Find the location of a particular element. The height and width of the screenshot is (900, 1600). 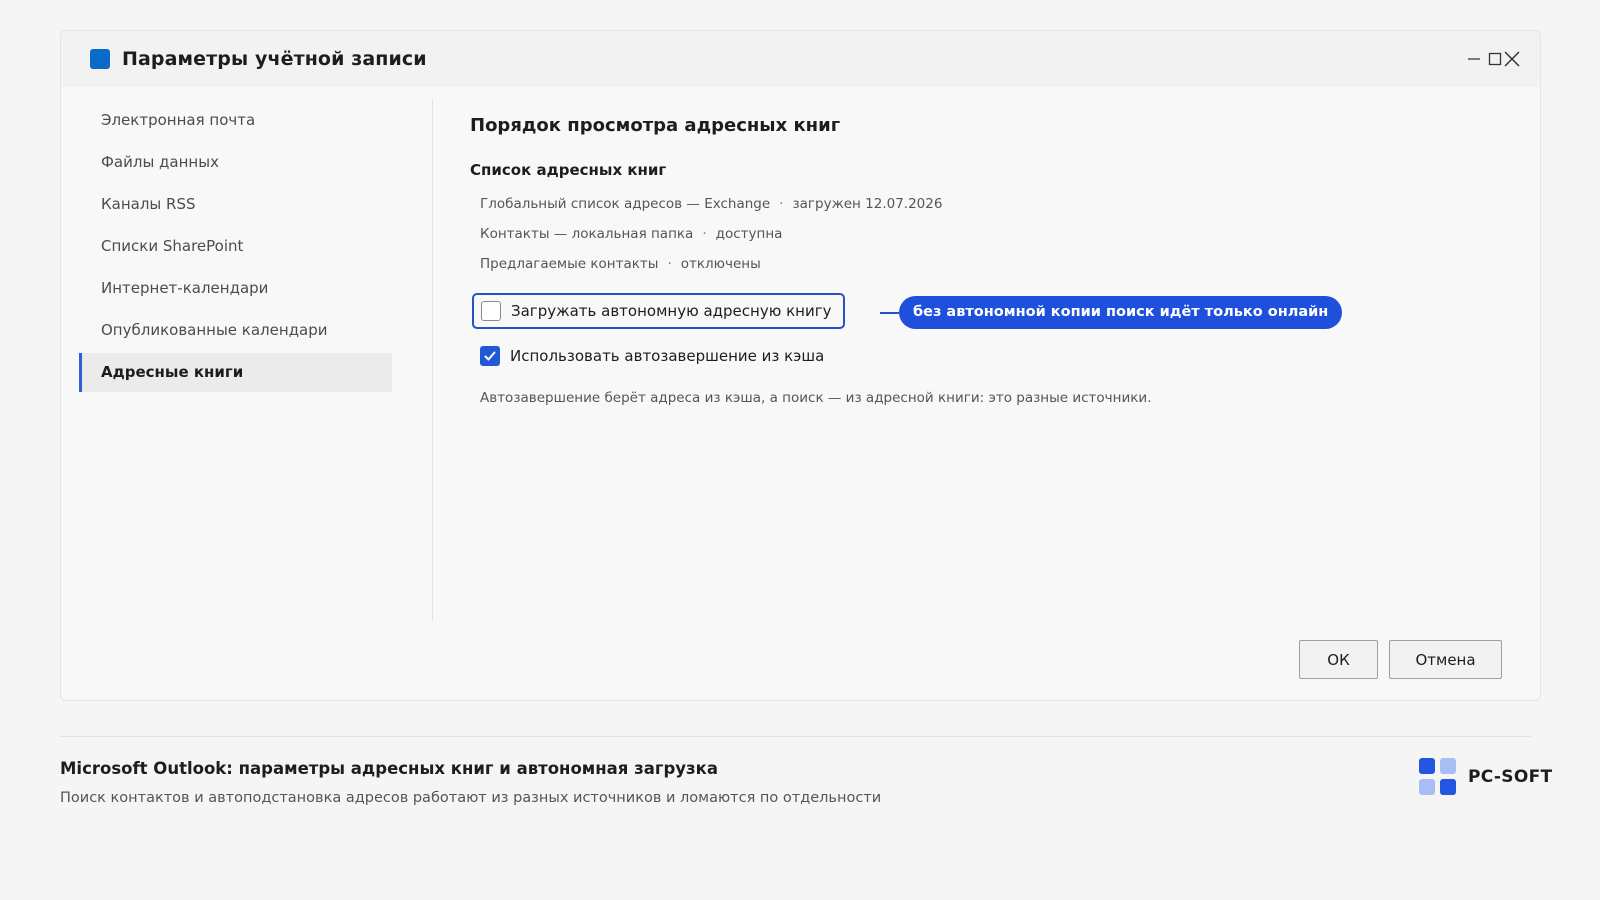

page-title: Порядок просмотра адресных книг is located at coordinates (655, 125).